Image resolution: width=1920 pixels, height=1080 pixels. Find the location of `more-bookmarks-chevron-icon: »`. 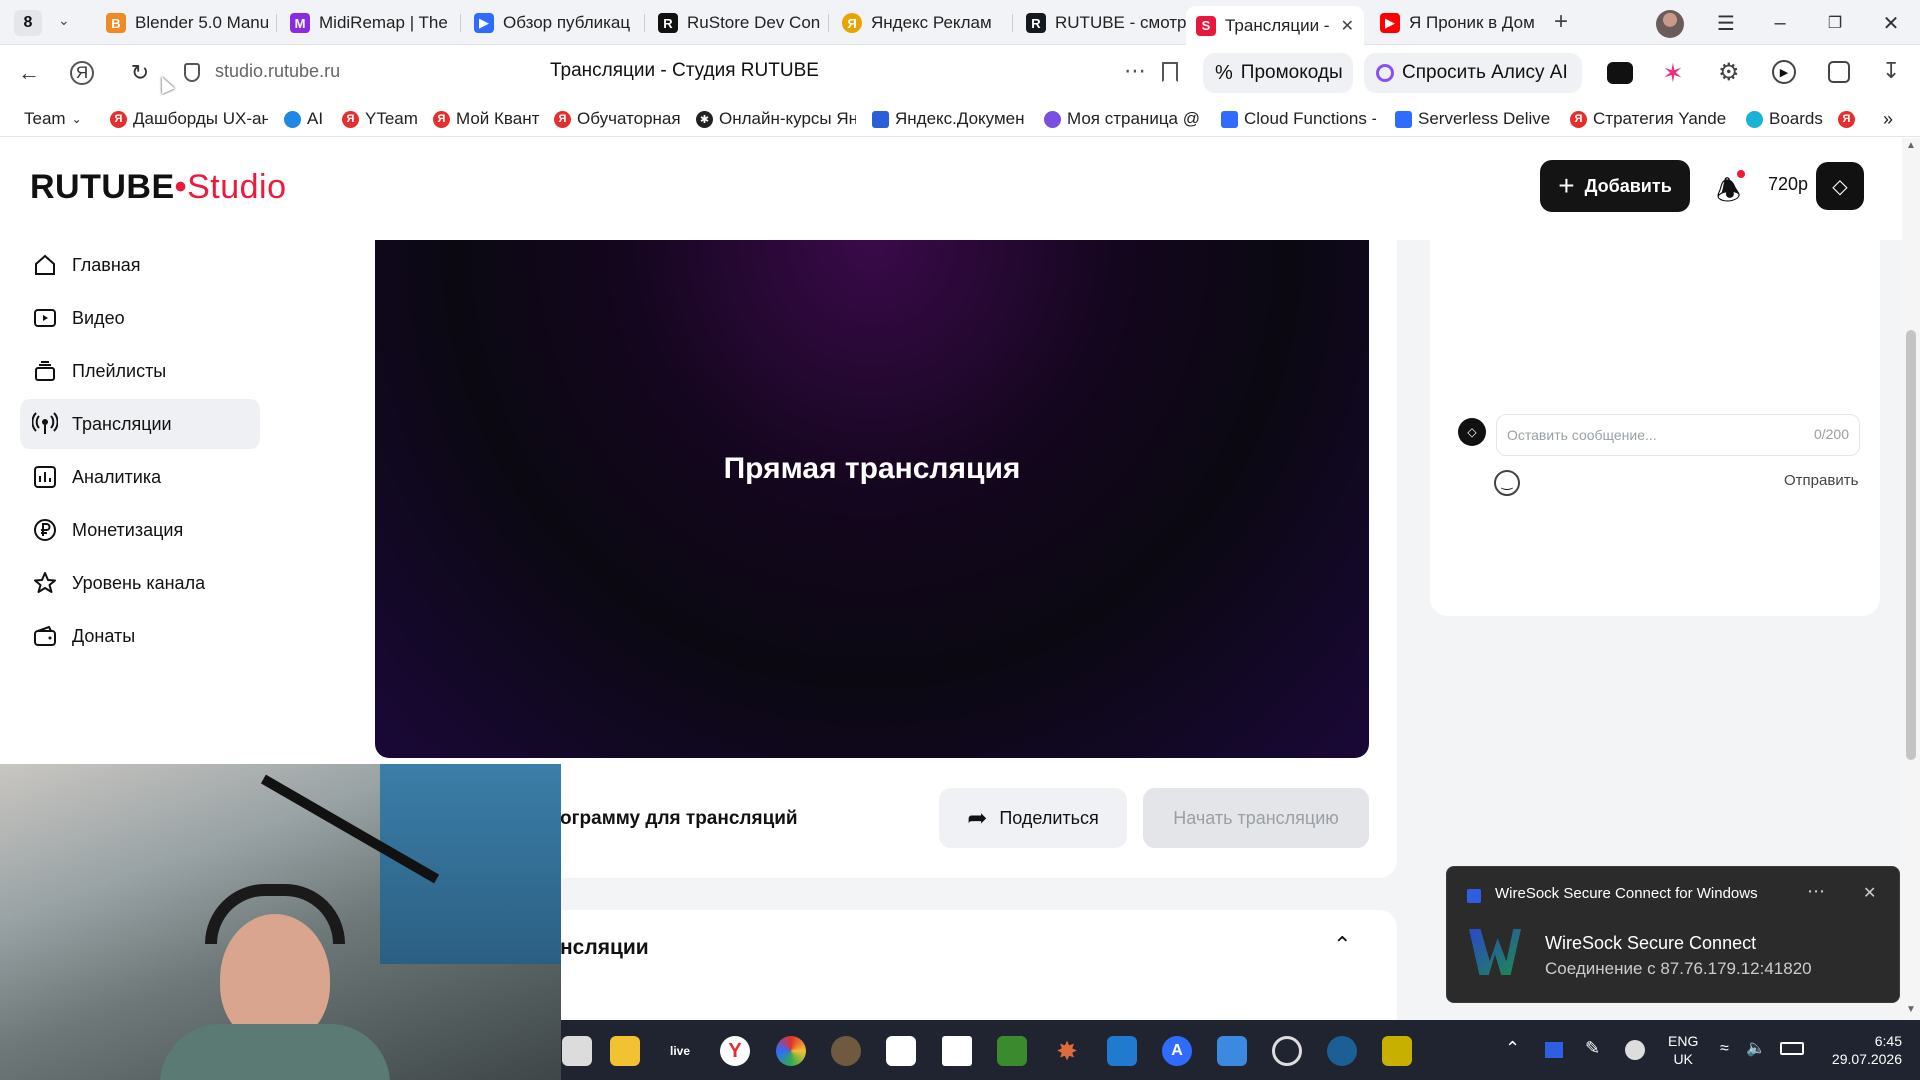

more-bookmarks-chevron-icon: » is located at coordinates (1888, 119).